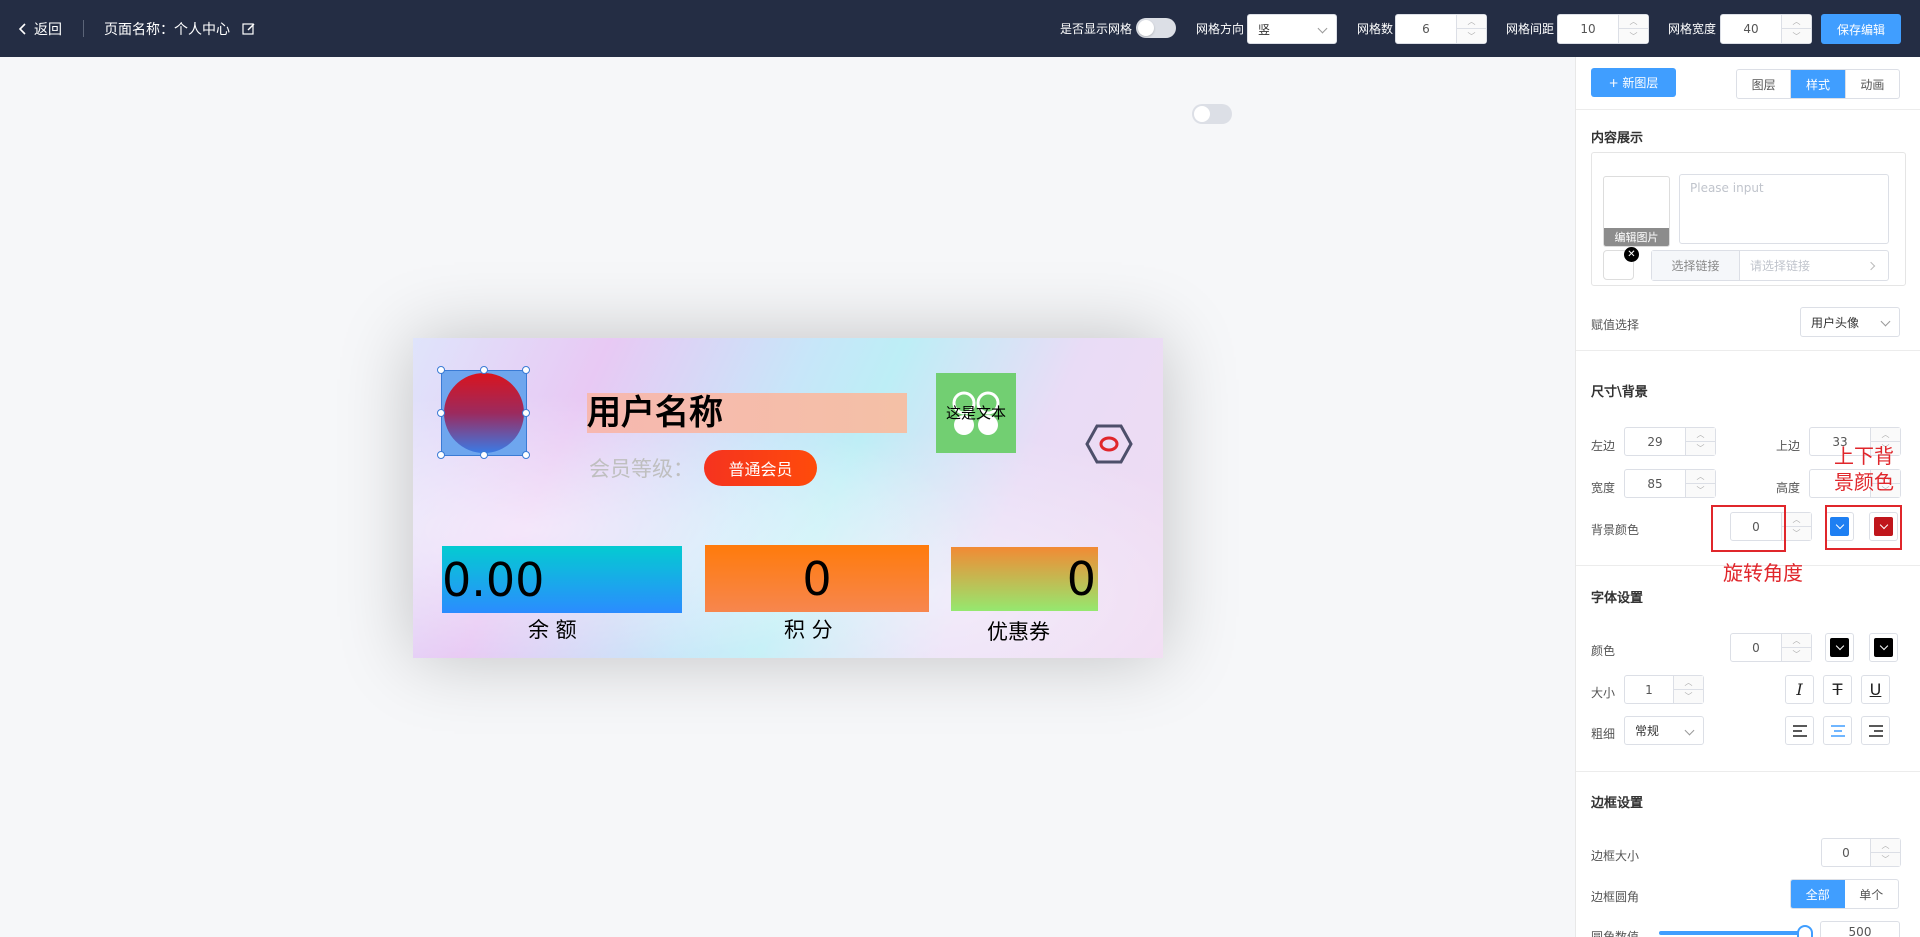 The image size is (1920, 937). Describe the element at coordinates (22, 29) in the screenshot. I see `chevron-left-icon` at that location.